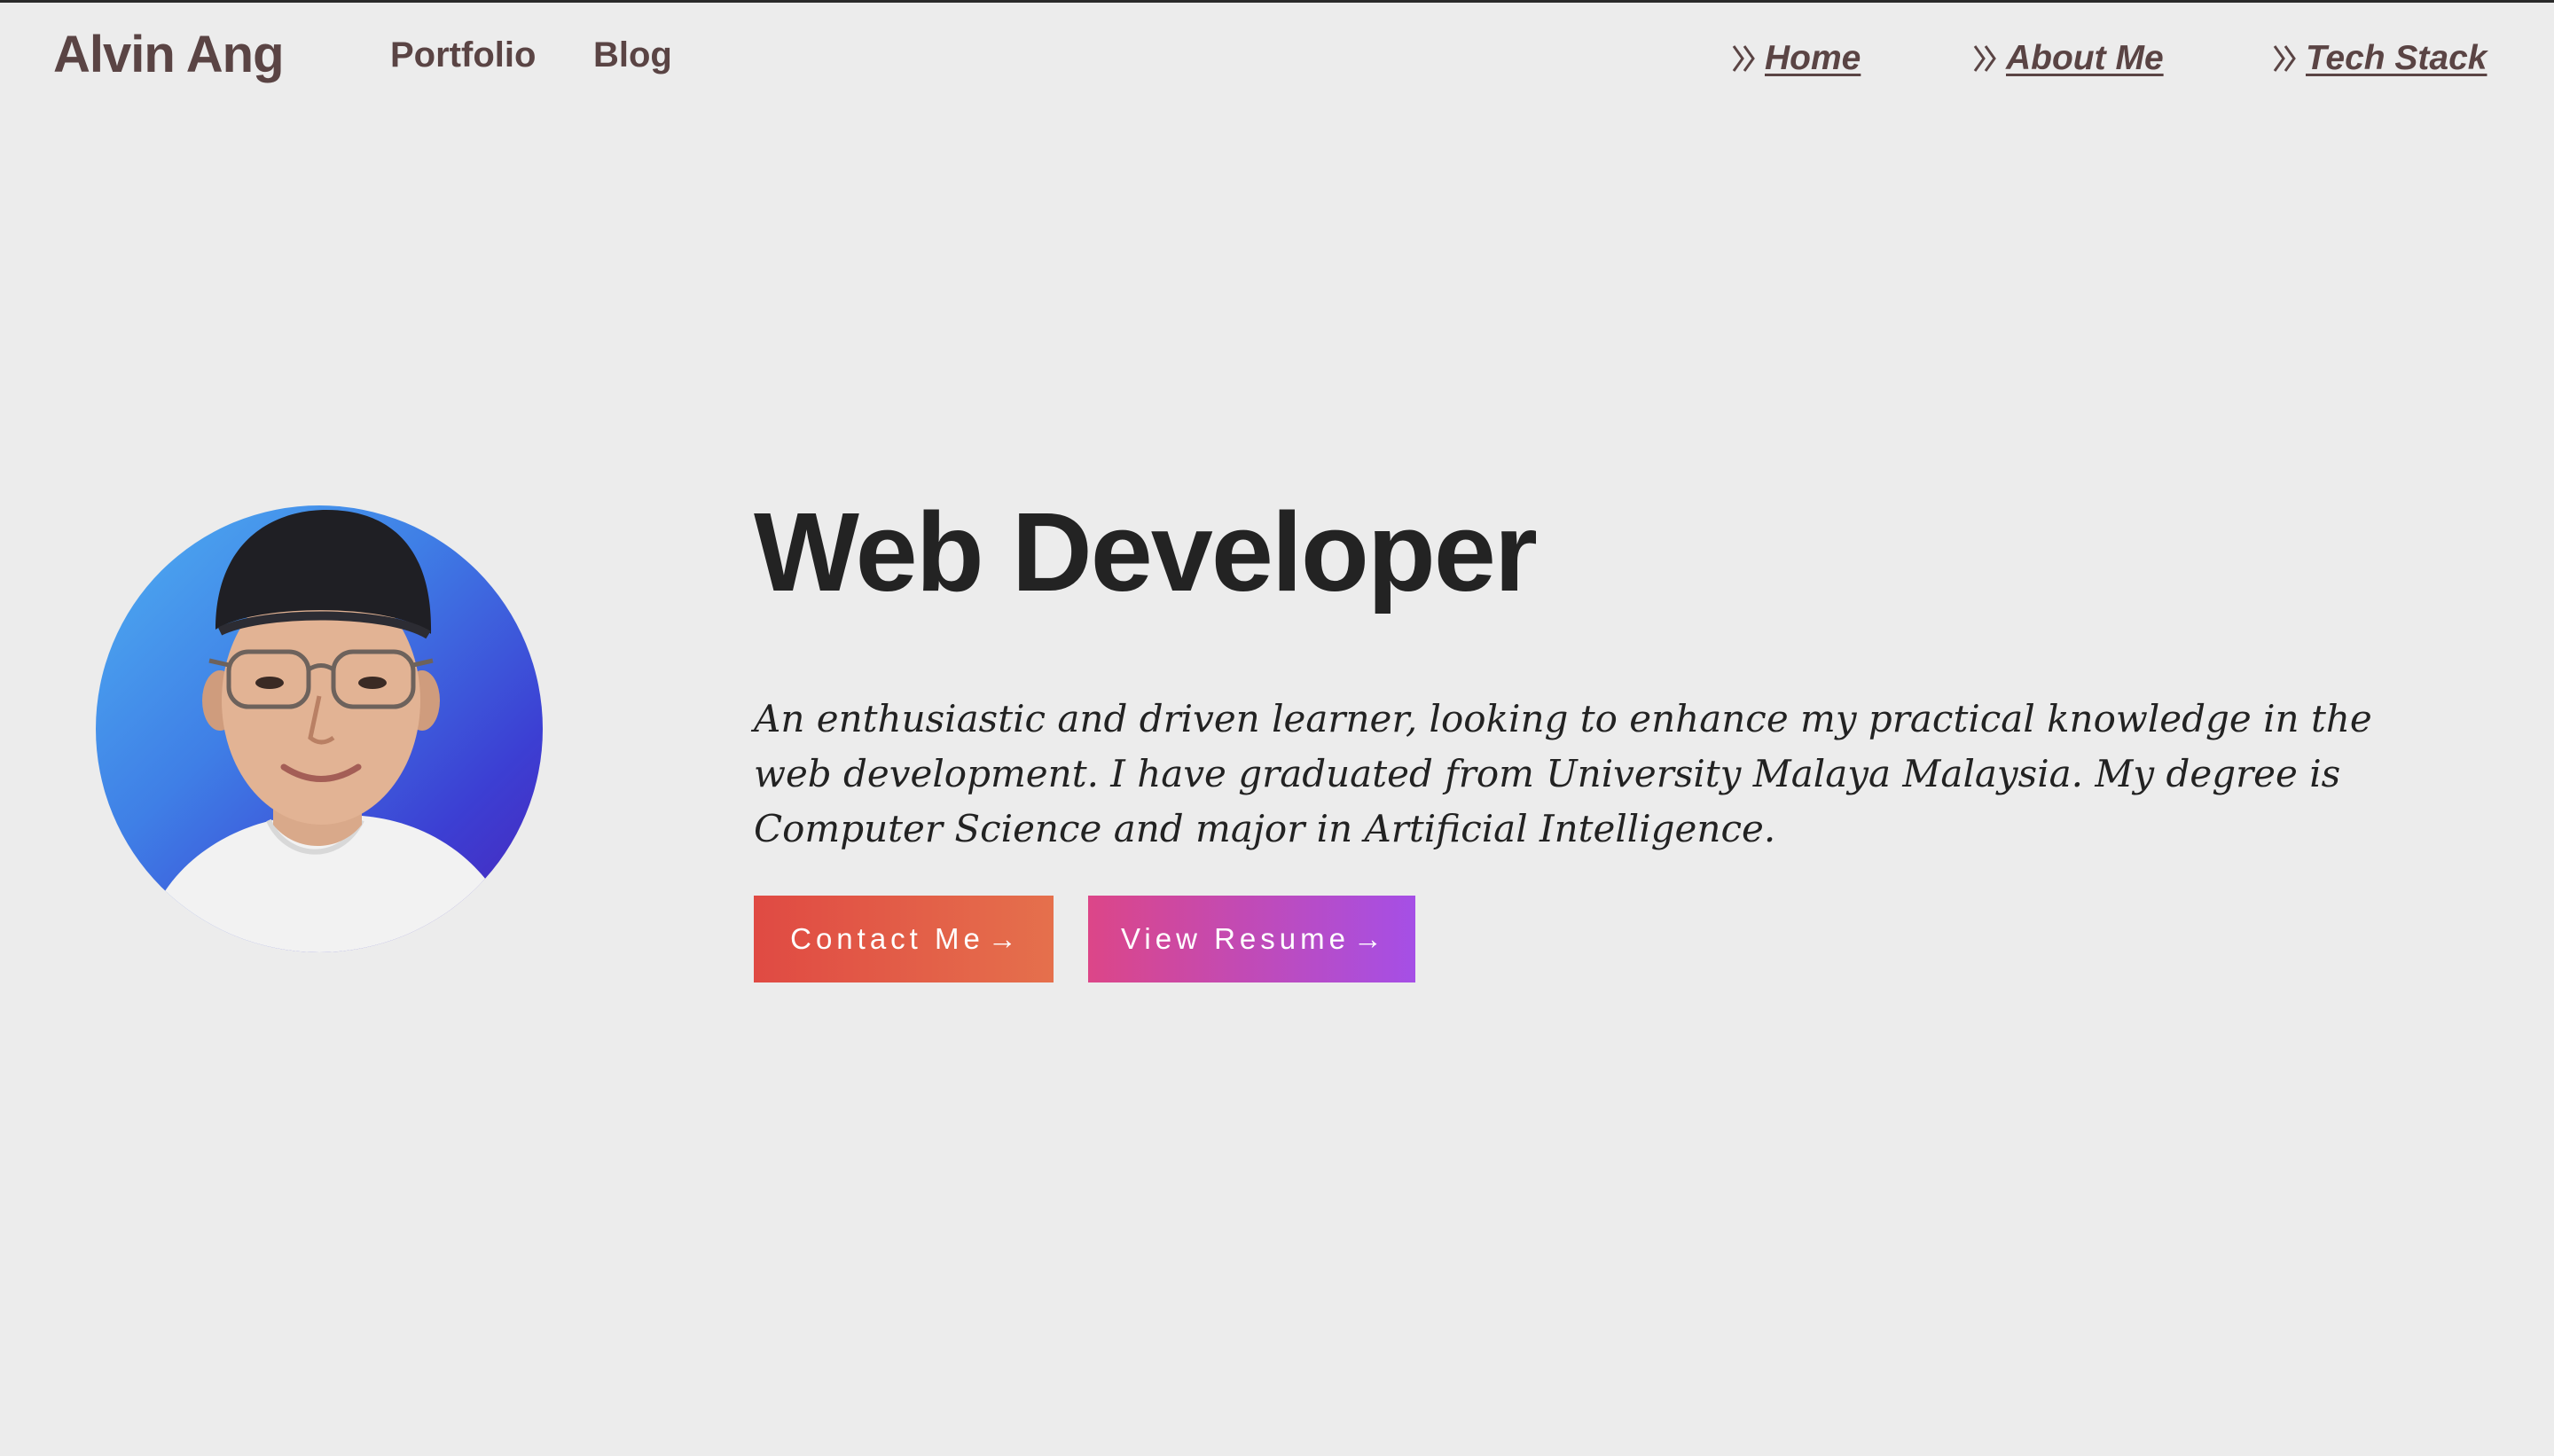  I want to click on button-label: Contact Me, so click(887, 938).